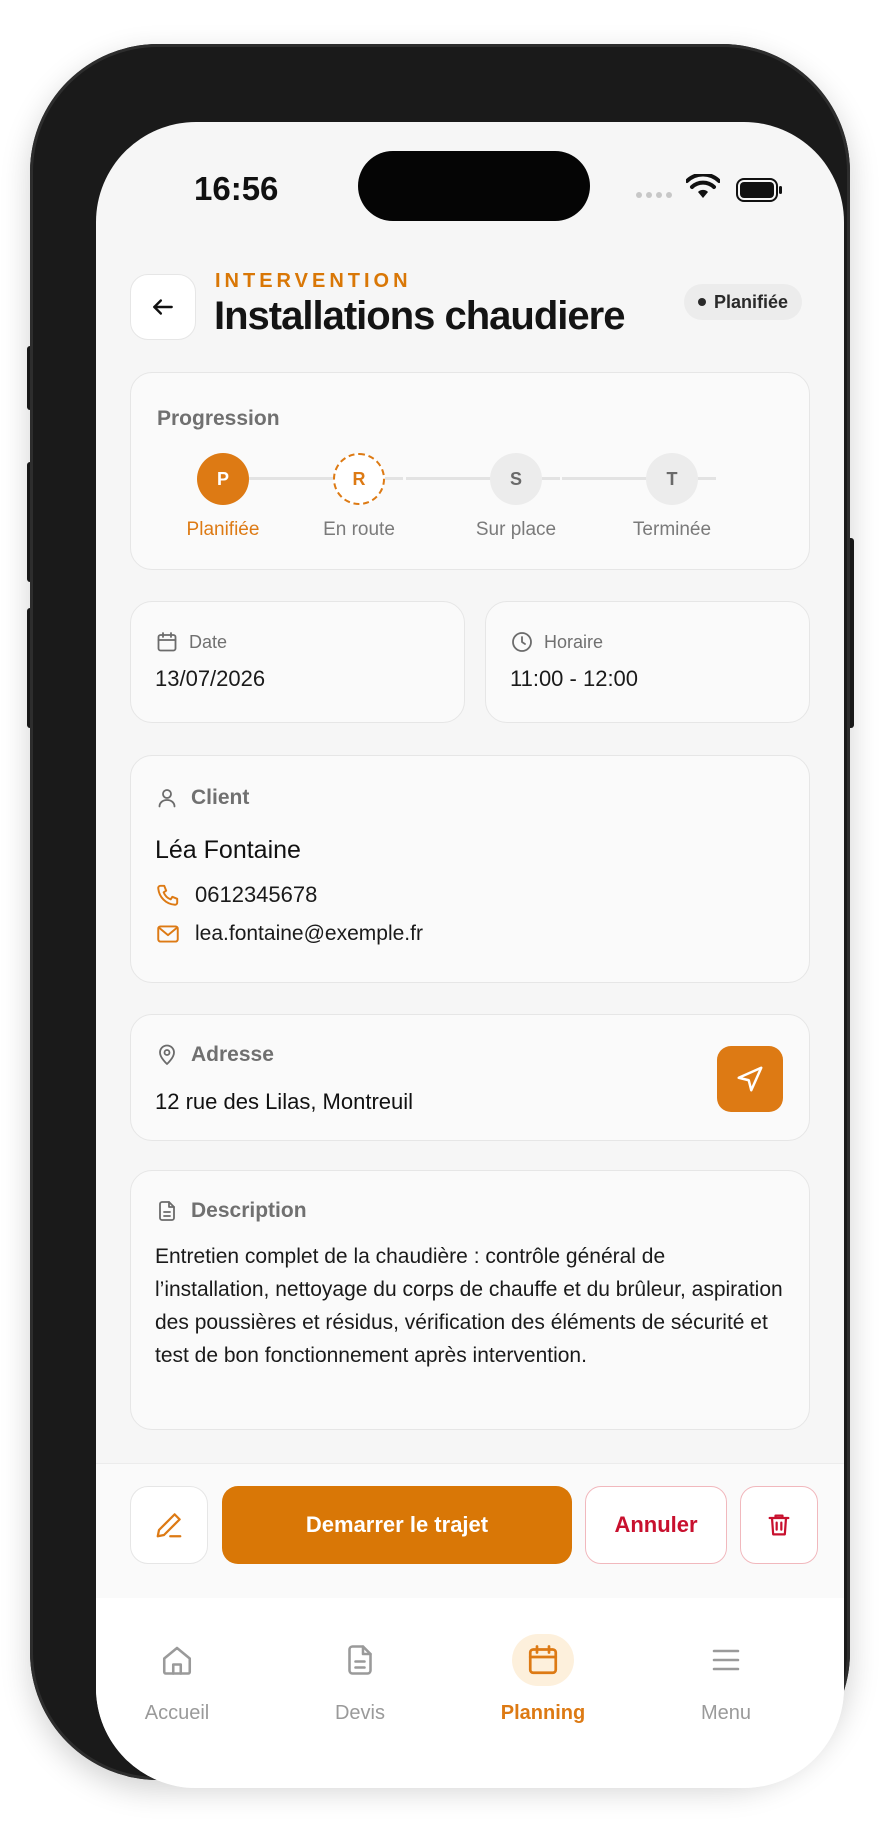 Image resolution: width=880 pixels, height=1823 pixels. Describe the element at coordinates (177, 1713) in the screenshot. I see `tab-home-label: Accueil` at that location.